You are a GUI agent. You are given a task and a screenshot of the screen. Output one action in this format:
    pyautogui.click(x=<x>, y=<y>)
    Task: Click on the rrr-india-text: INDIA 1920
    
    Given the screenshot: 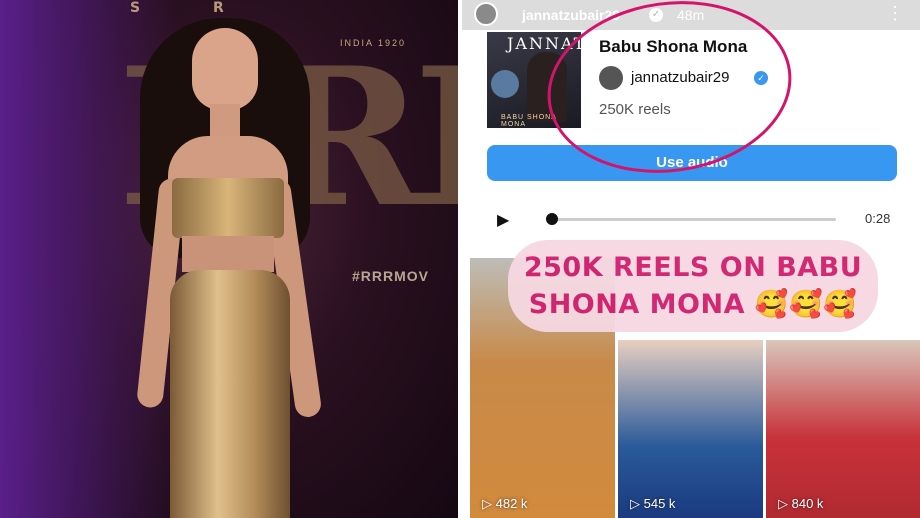 What is the action you would take?
    pyautogui.click(x=373, y=43)
    